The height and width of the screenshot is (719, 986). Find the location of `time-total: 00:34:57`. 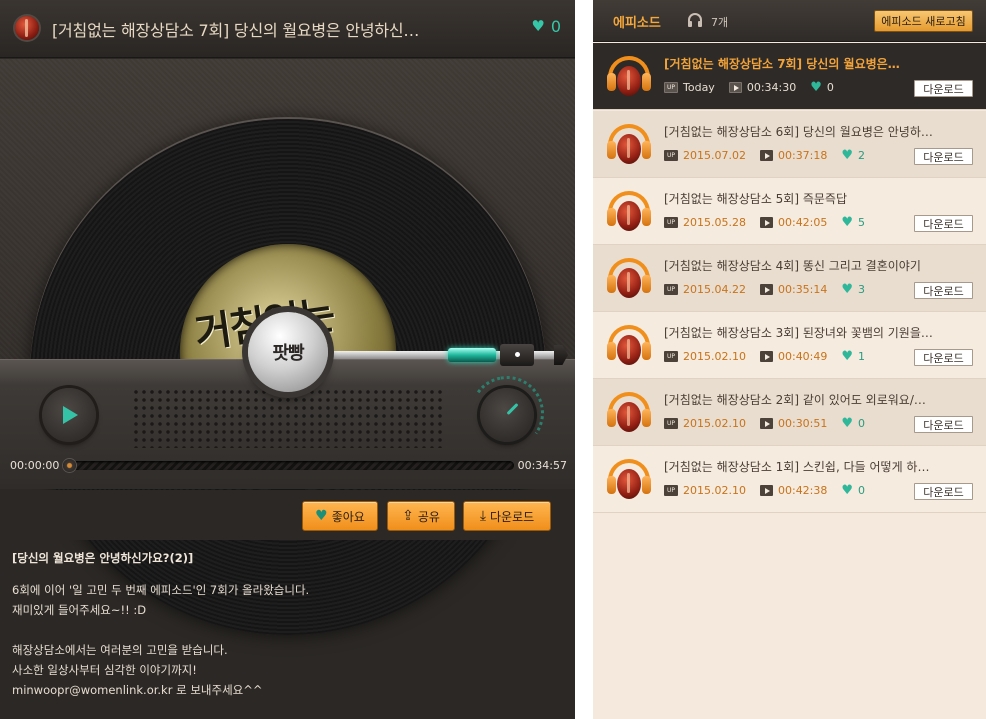

time-total: 00:34:57 is located at coordinates (542, 465).